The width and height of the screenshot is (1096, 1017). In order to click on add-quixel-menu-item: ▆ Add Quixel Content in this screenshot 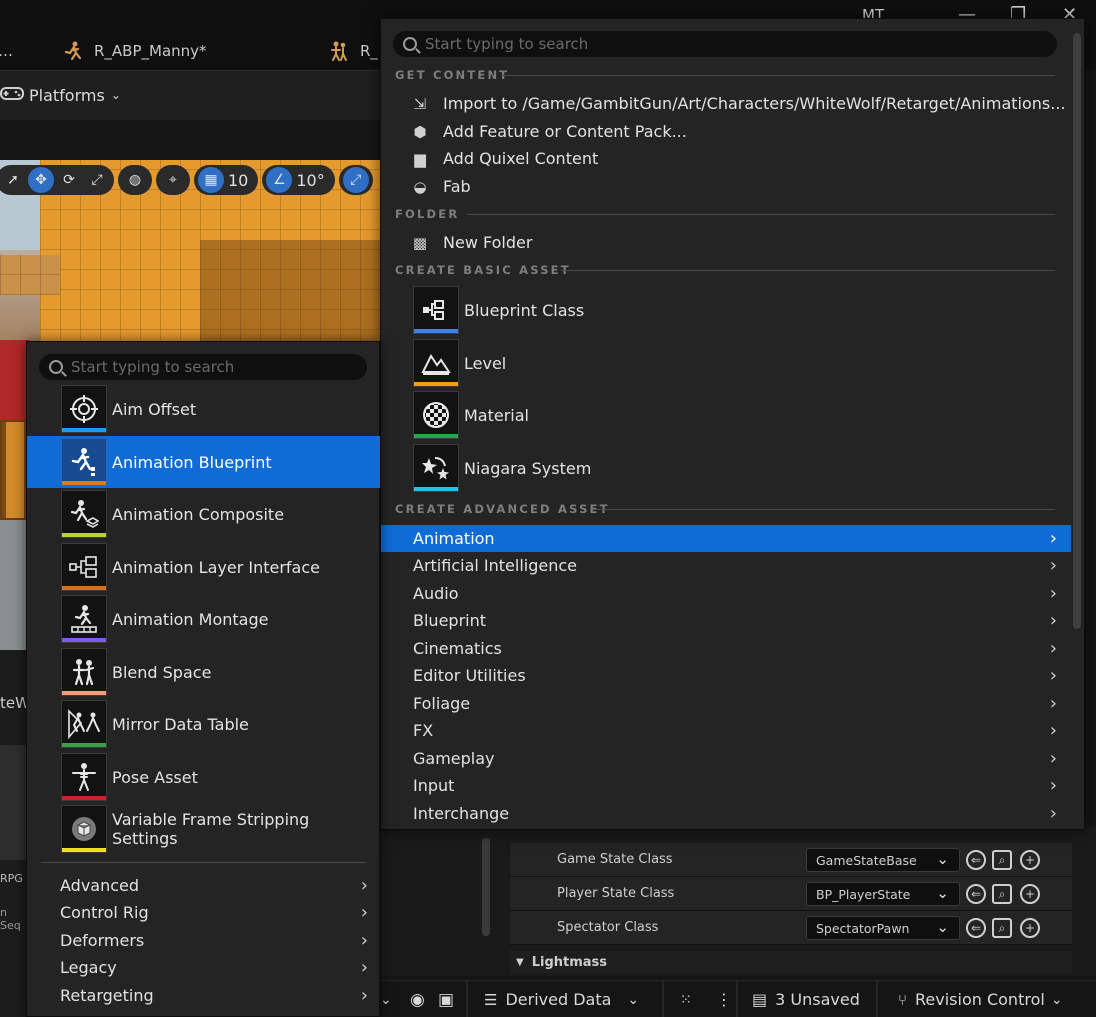, I will do `click(504, 158)`.